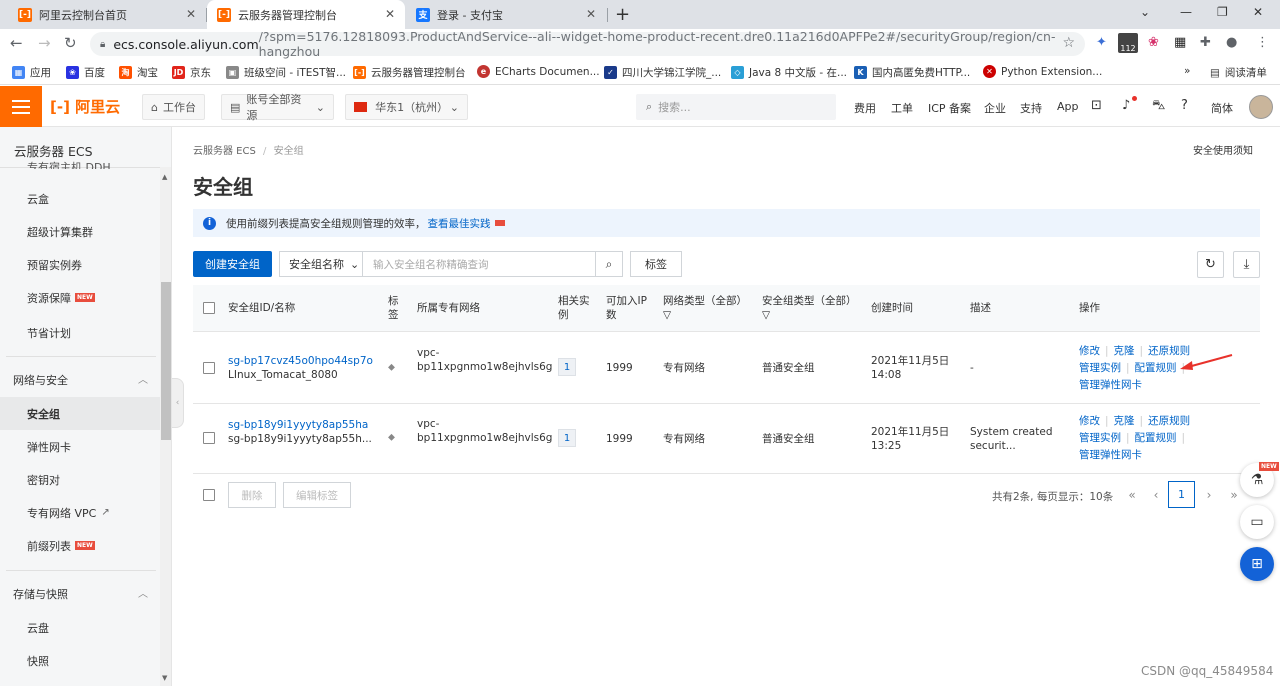 The height and width of the screenshot is (686, 1280). I want to click on last-page-icon: », so click(1234, 495).